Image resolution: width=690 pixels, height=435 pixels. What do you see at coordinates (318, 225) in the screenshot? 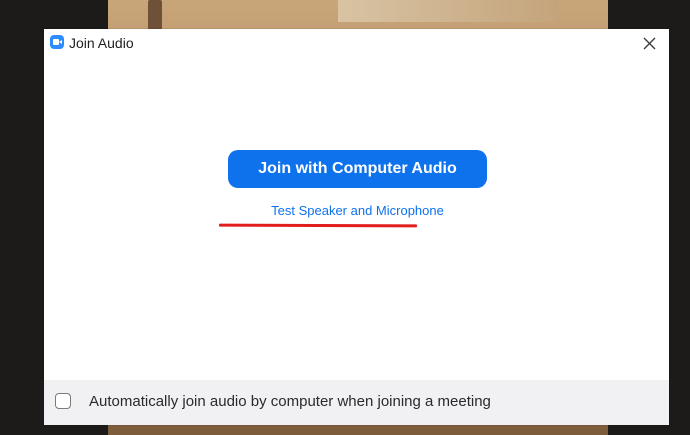
I see `red-annotation-underline` at bounding box center [318, 225].